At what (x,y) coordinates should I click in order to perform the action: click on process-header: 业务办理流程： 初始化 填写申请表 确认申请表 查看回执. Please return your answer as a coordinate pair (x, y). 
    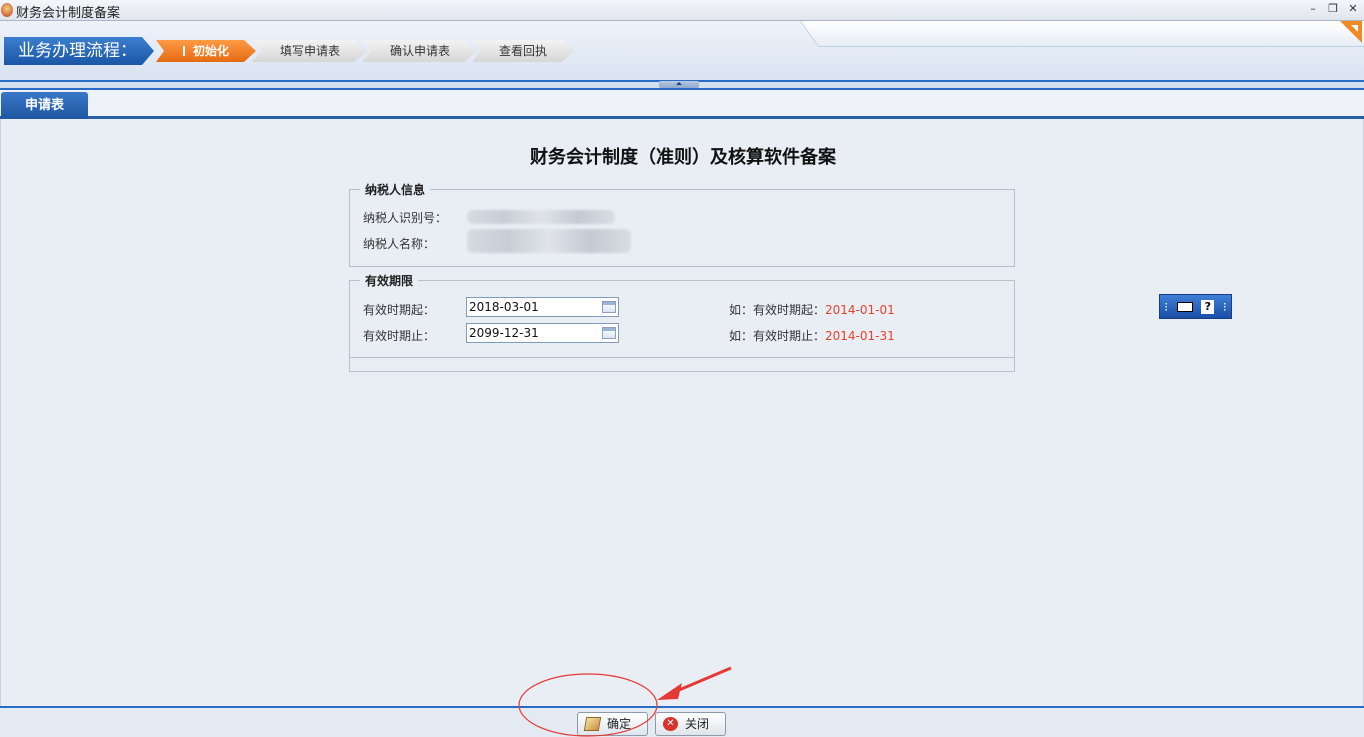
    Looking at the image, I should click on (682, 50).